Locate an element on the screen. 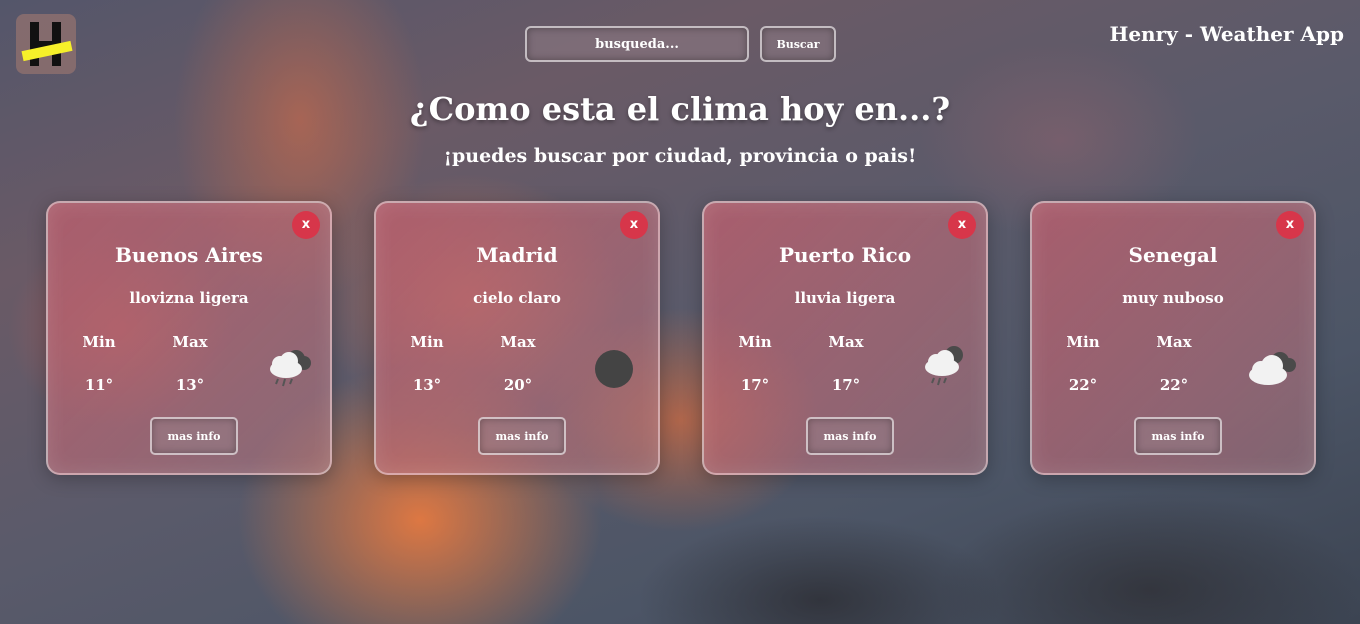  max-temp: 22° is located at coordinates (1174, 385).